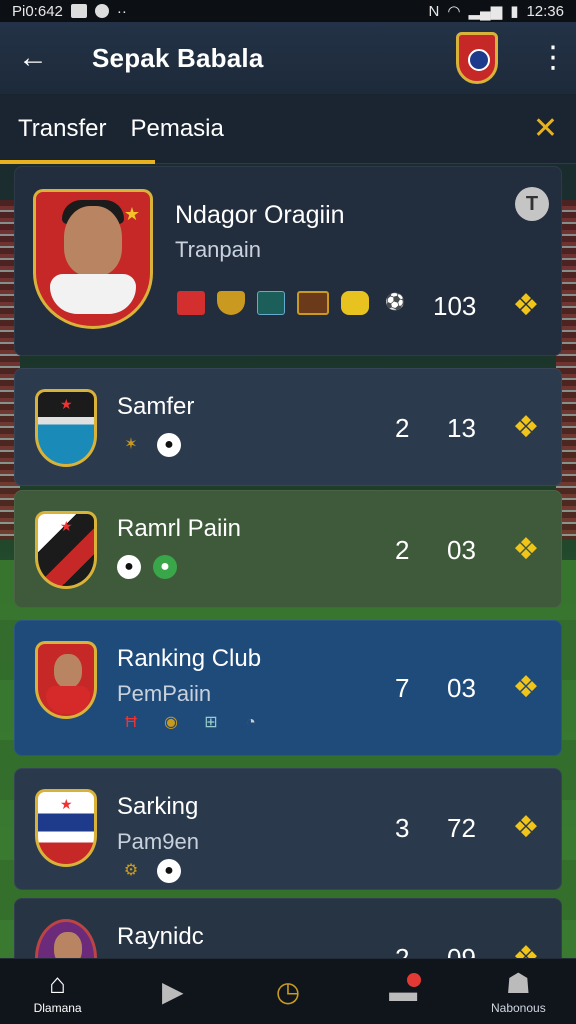 The width and height of the screenshot is (576, 1024). What do you see at coordinates (191, 723) in the screenshot?
I see `row-attribute-icons: Ħ ◉ ⊞ ◔` at bounding box center [191, 723].